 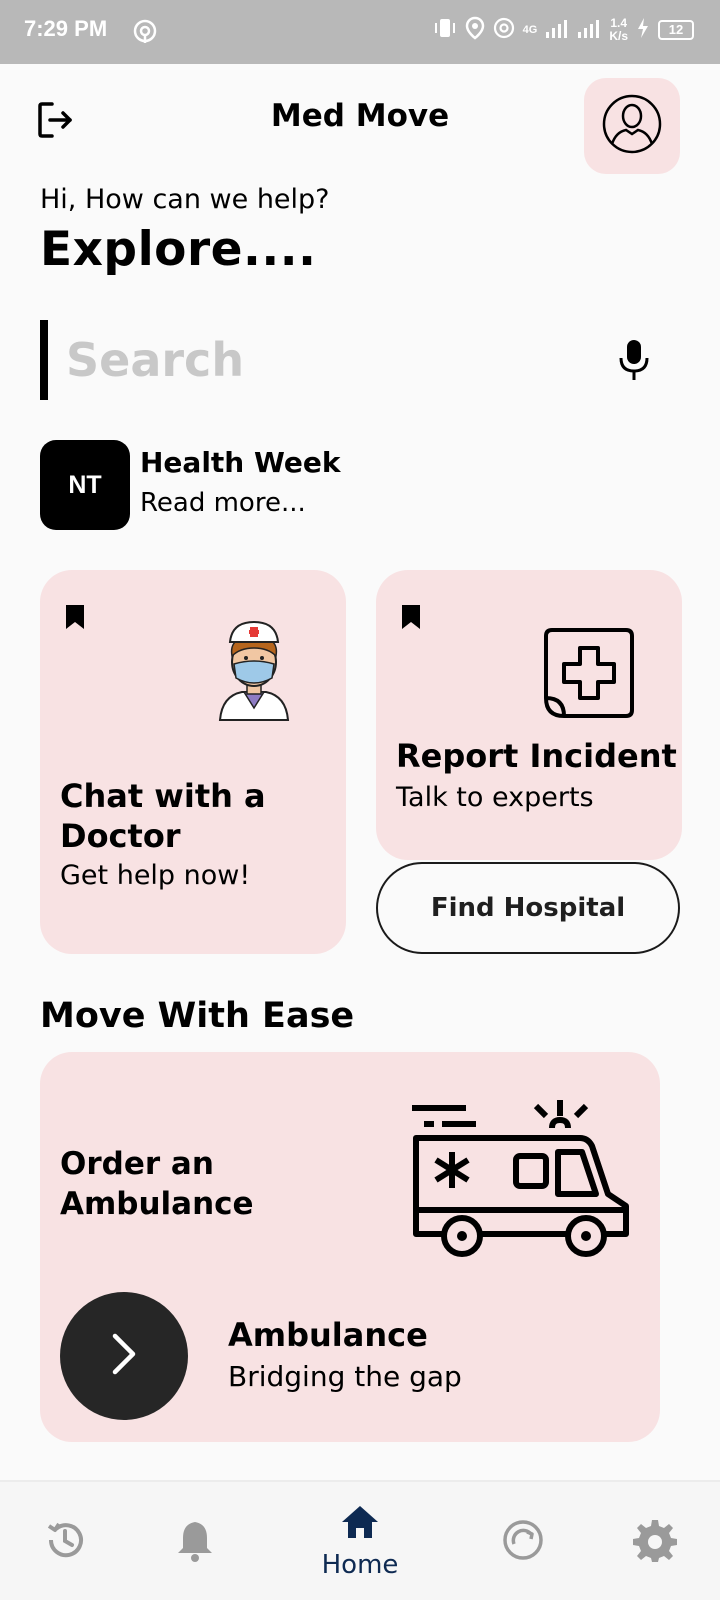 I want to click on gear-icon, so click(x=655, y=1542).